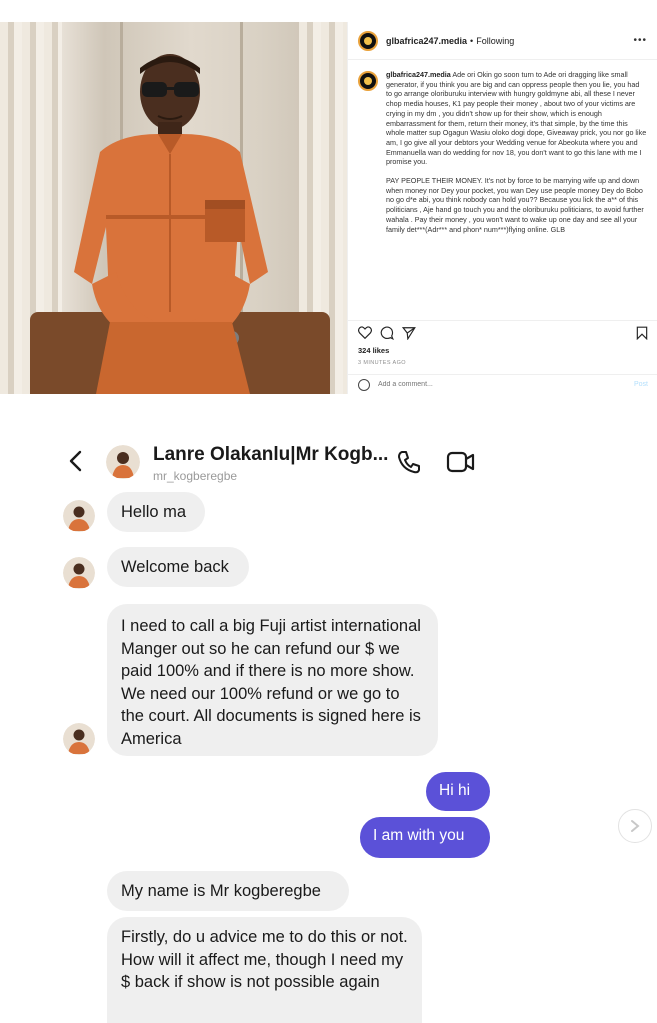 The width and height of the screenshot is (657, 1023). I want to click on more-options-icon: •••, so click(640, 40).